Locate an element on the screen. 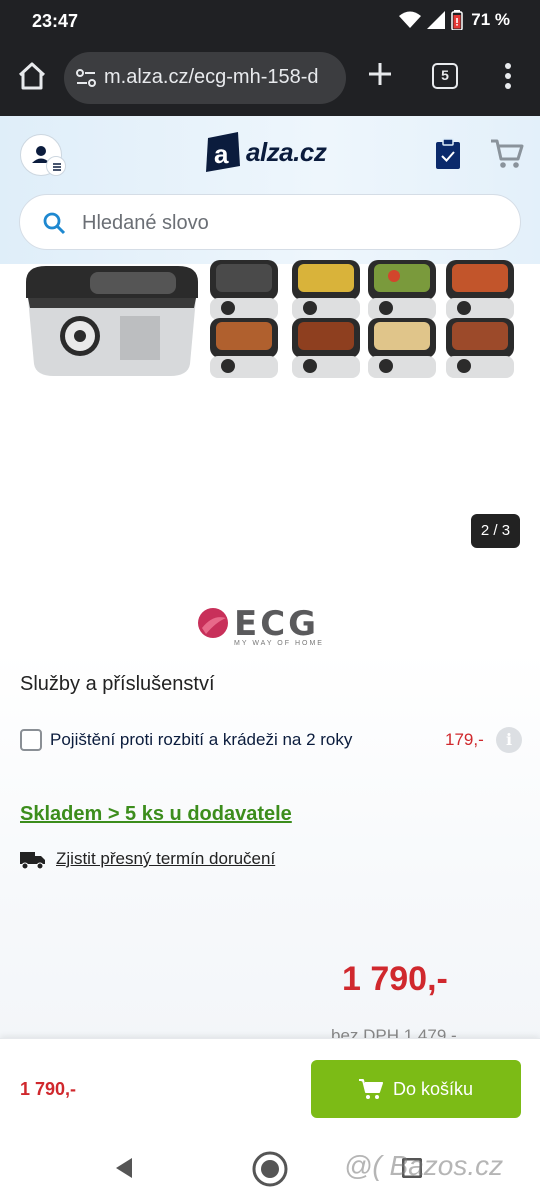  brand-tagline: MY WAY OF HOME is located at coordinates (279, 643).